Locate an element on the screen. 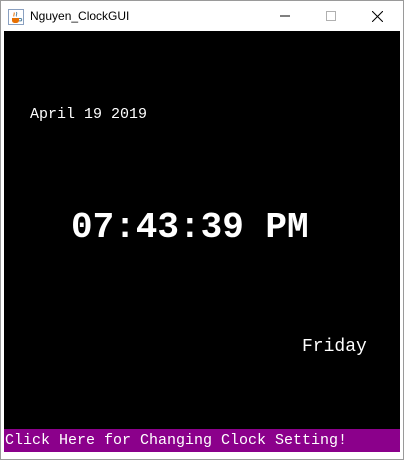  time-label: 07:43:39 PM is located at coordinates (190, 227).